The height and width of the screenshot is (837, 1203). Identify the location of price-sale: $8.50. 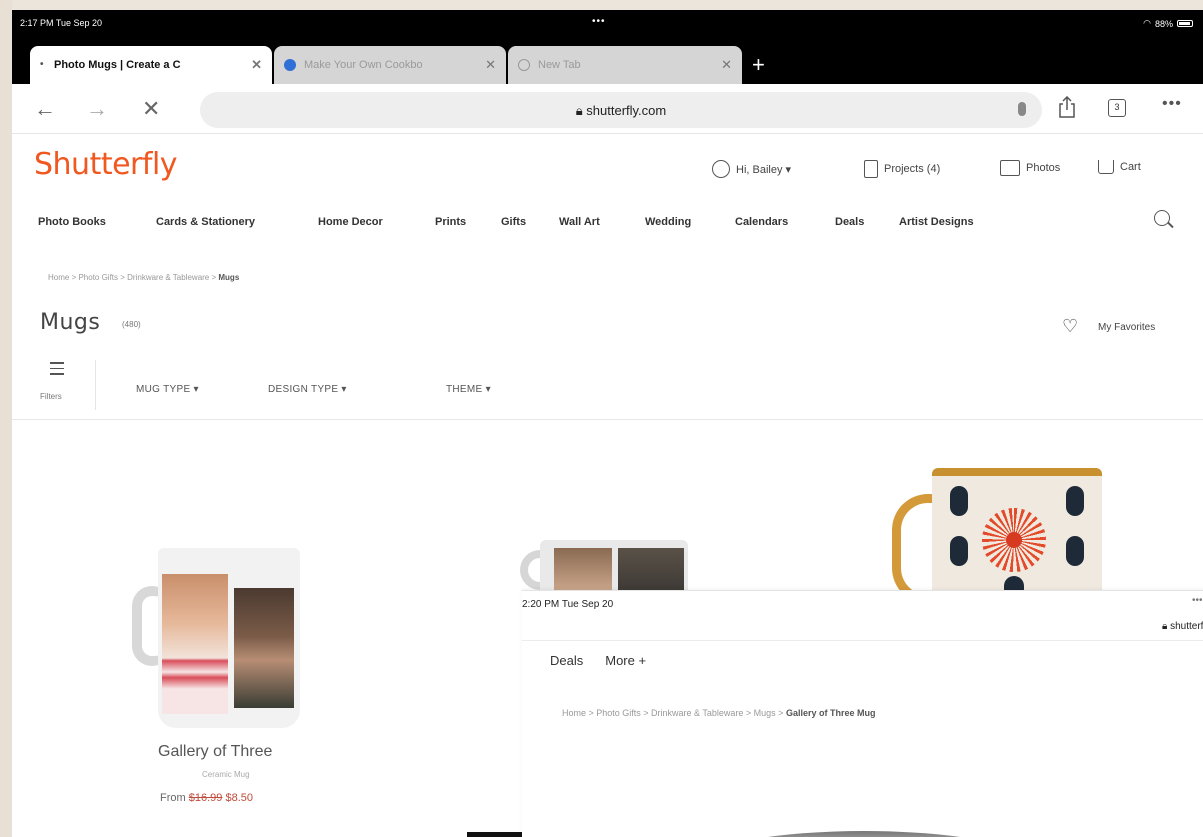
(239, 798).